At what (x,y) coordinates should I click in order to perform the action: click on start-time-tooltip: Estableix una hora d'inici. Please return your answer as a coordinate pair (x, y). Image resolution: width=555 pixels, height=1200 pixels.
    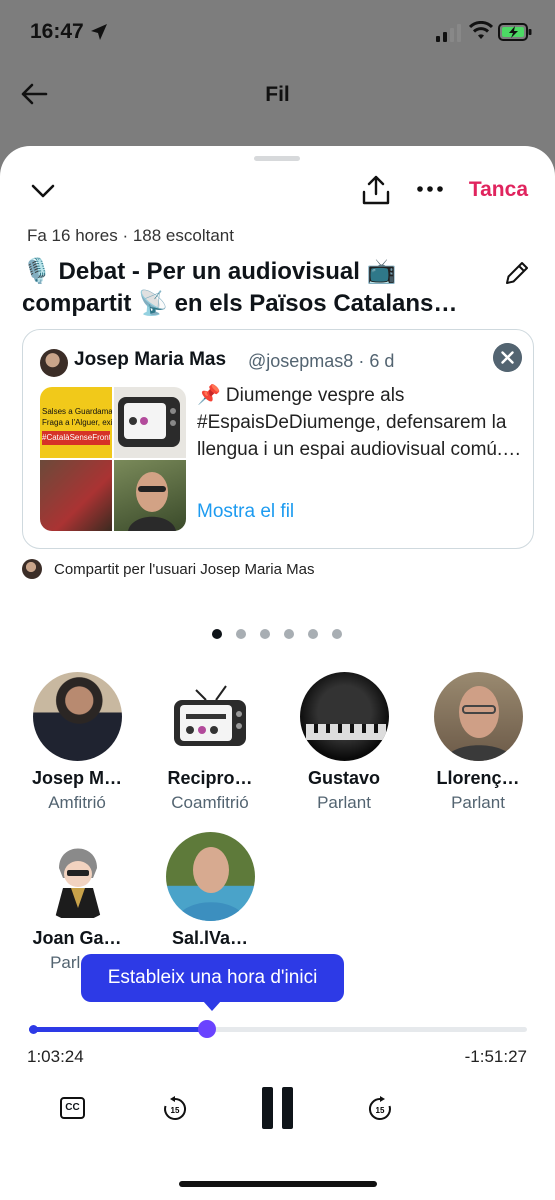
    Looking at the image, I should click on (212, 982).